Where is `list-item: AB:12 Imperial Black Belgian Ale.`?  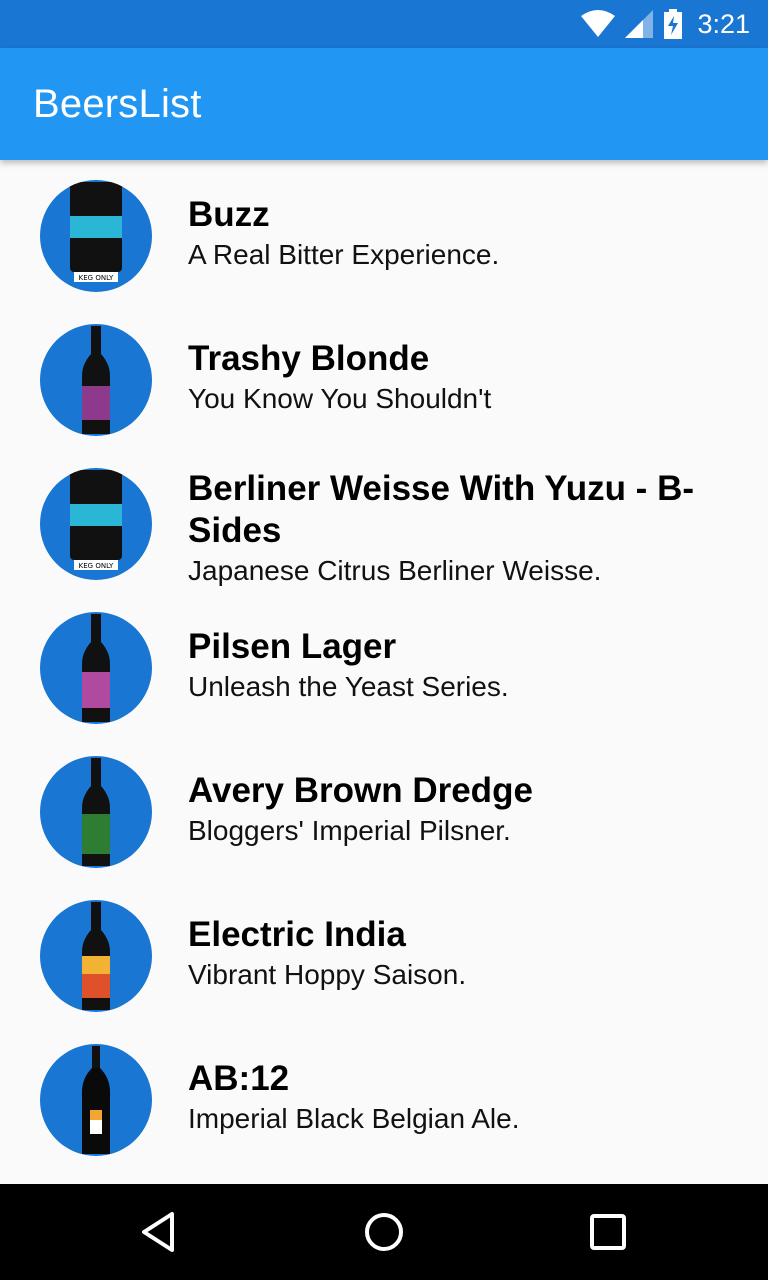 list-item: AB:12 Imperial Black Belgian Ale. is located at coordinates (384, 1096).